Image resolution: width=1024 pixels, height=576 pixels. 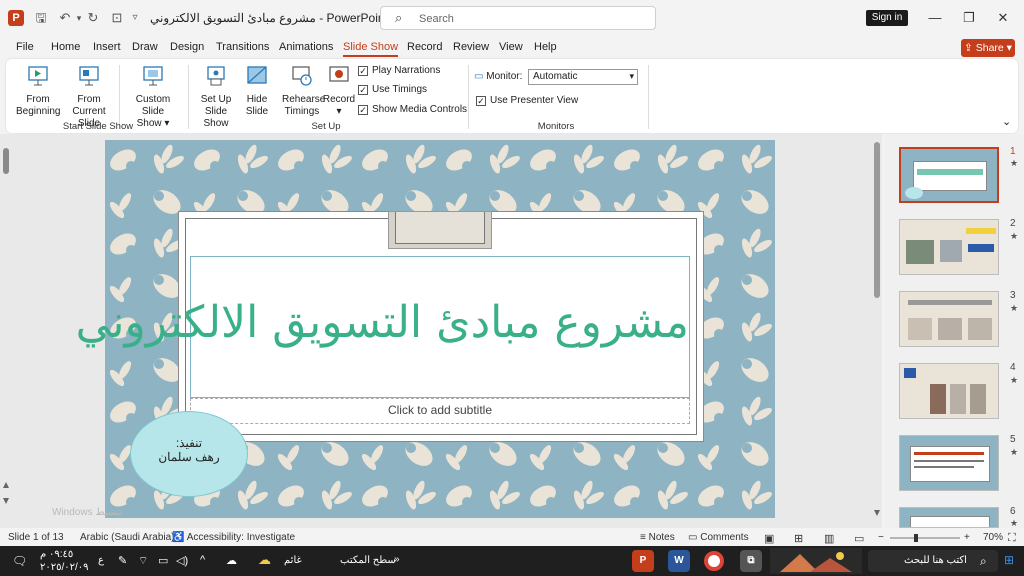 What do you see at coordinates (518, 18) in the screenshot?
I see `search-input: ⌕ Search` at bounding box center [518, 18].